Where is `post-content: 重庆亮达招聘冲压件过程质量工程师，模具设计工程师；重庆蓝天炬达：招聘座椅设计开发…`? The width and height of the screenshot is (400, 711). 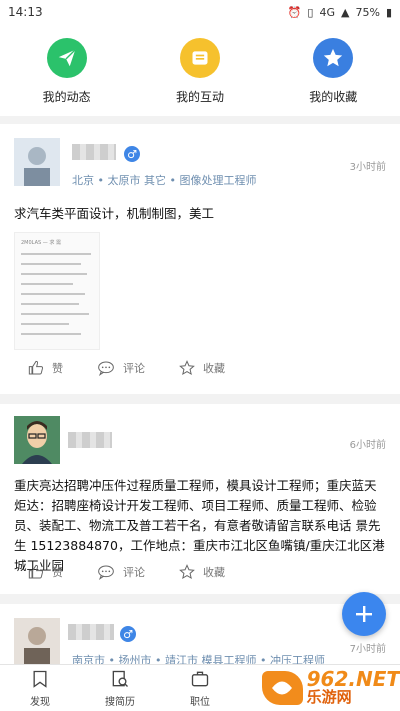
post-content: 重庆亮达招聘冲压件过程质量工程师，模具设计工程师；重庆蓝天炬达：招聘座椅设计开发… is located at coordinates (199, 525).